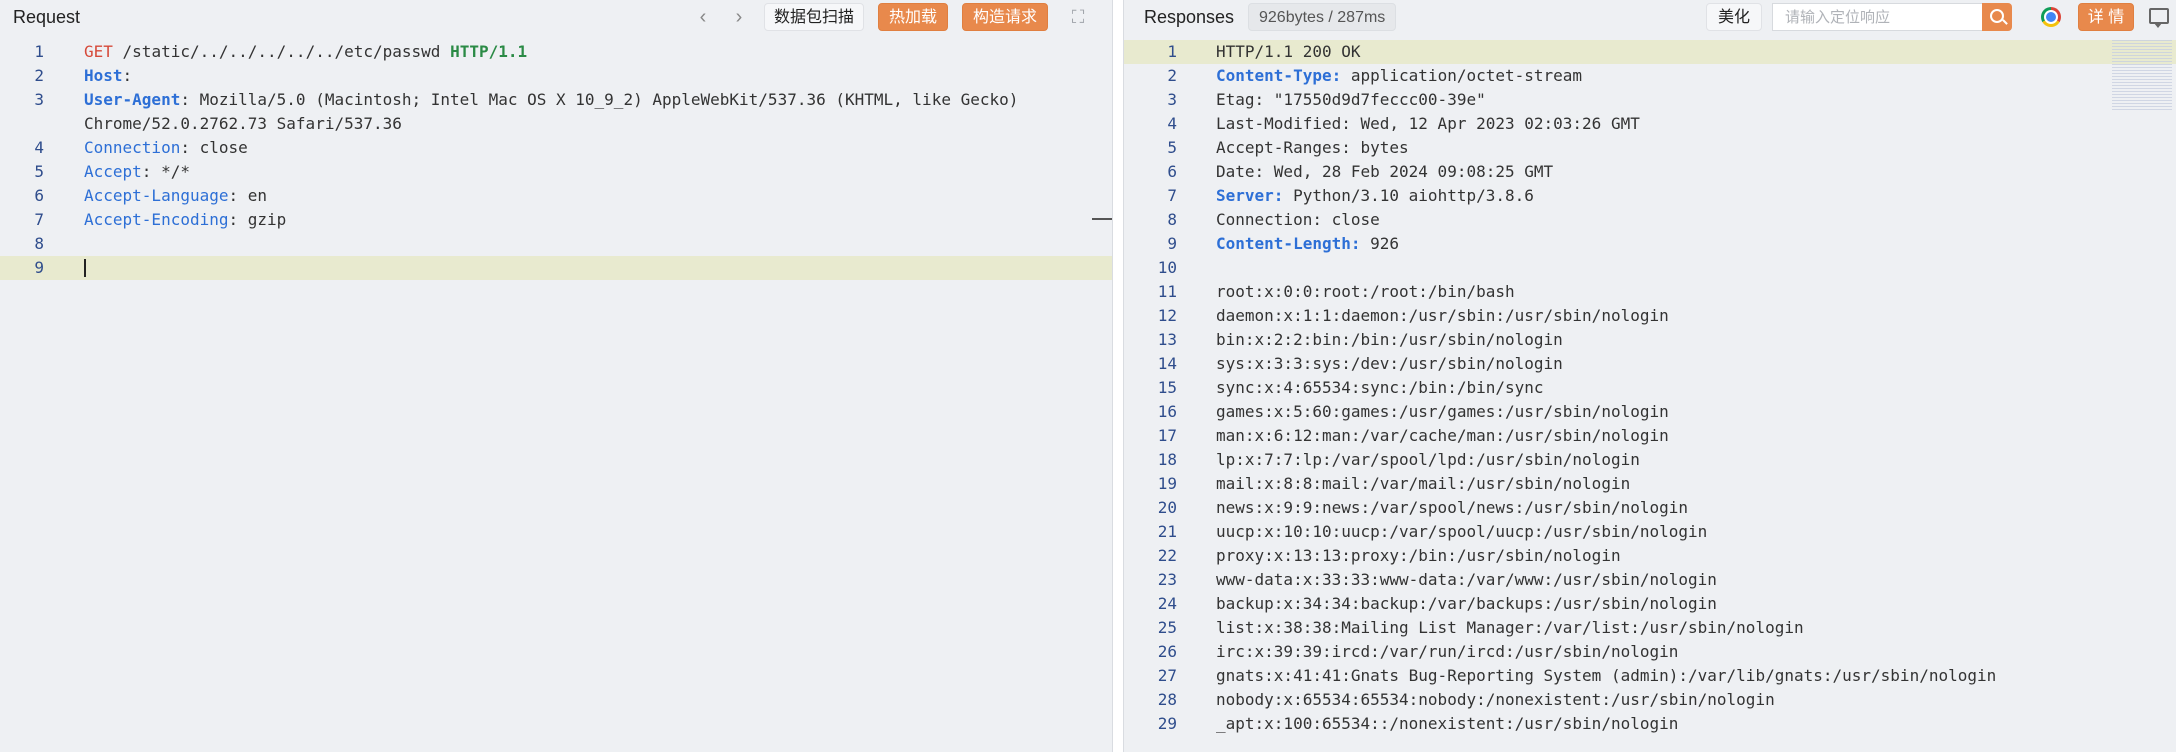  What do you see at coordinates (156, 195) in the screenshot?
I see `code-token: Accept-Language` at bounding box center [156, 195].